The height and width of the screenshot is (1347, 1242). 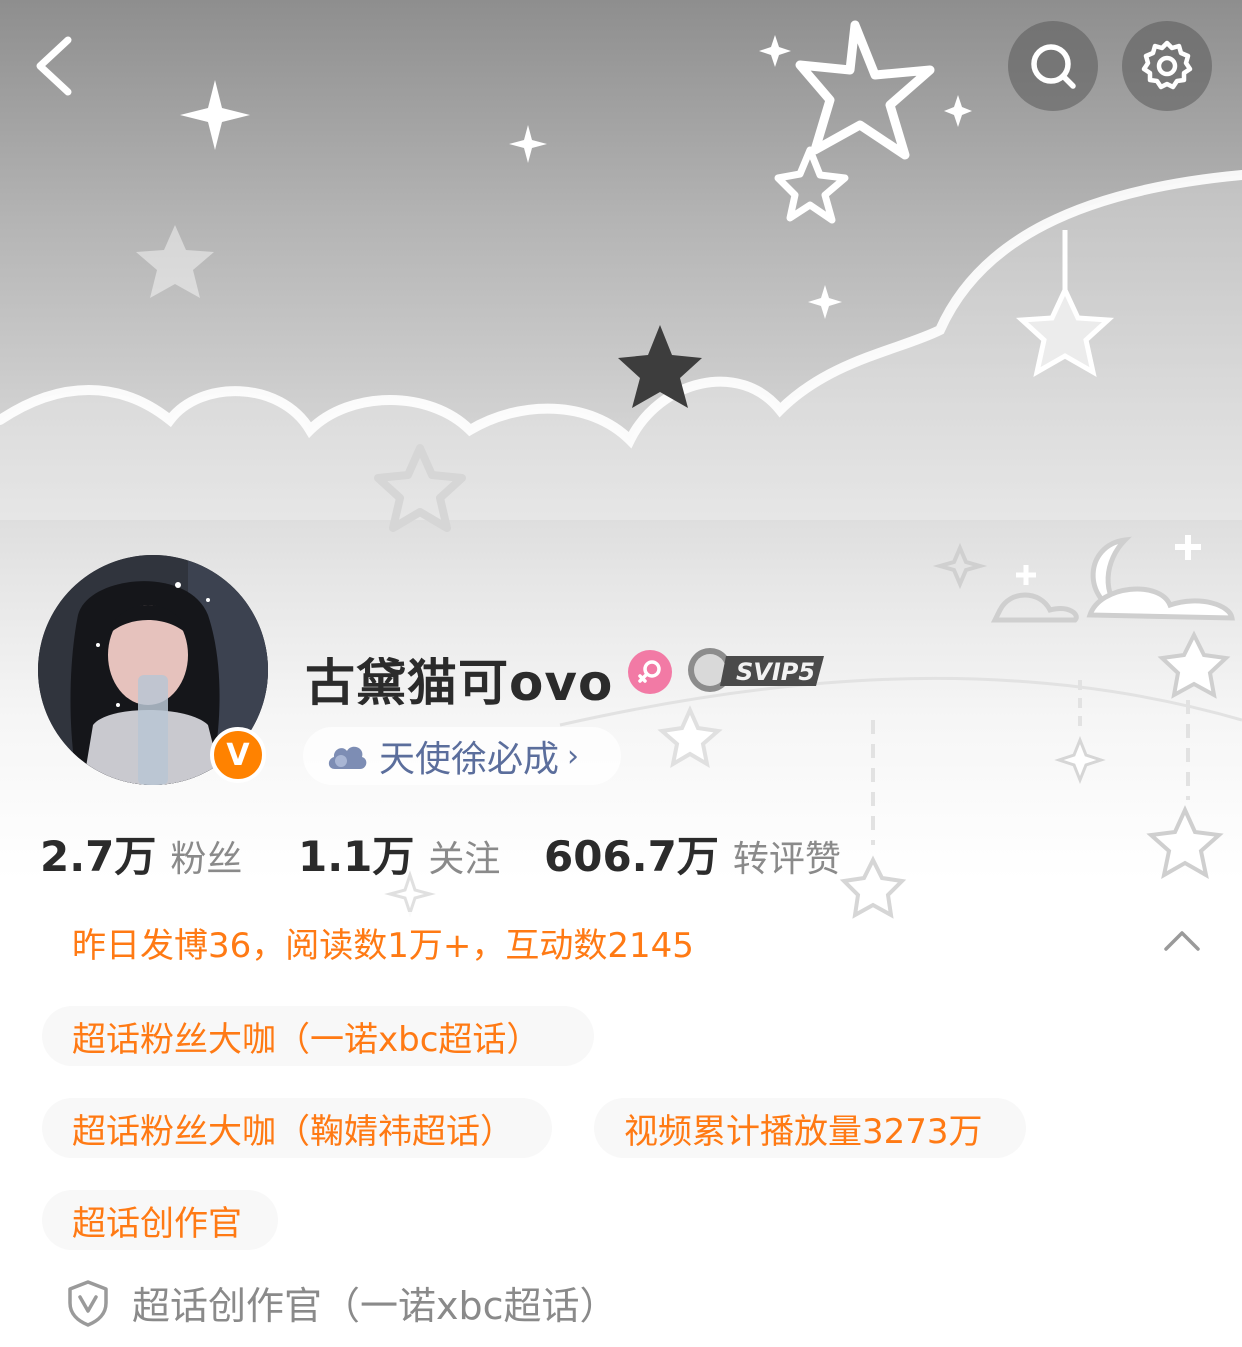 I want to click on honor-text: 超话创作官（一诺xbc超话）, so click(x=375, y=1306).